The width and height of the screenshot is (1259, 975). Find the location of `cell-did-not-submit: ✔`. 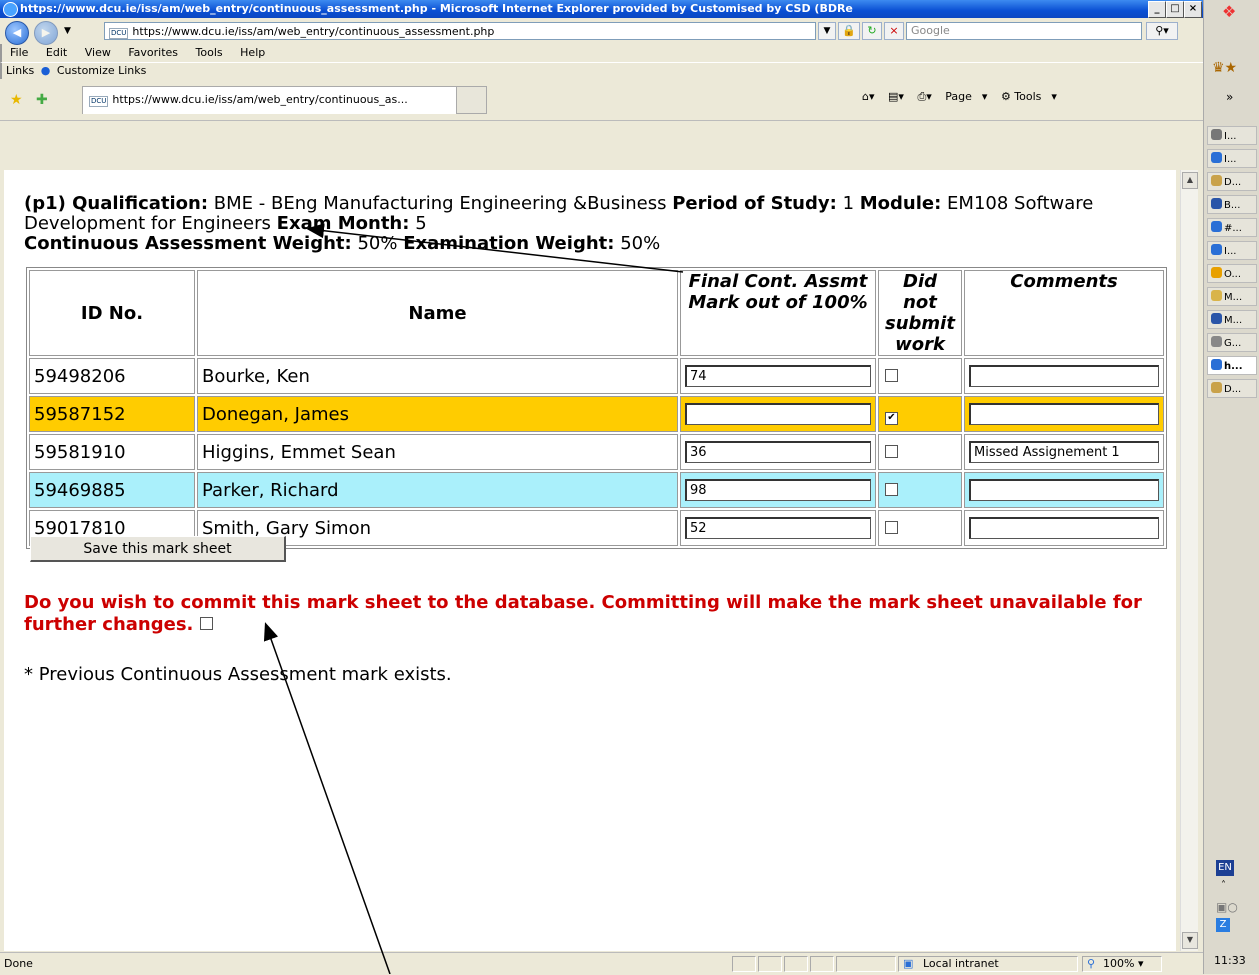

cell-did-not-submit: ✔ is located at coordinates (920, 414).